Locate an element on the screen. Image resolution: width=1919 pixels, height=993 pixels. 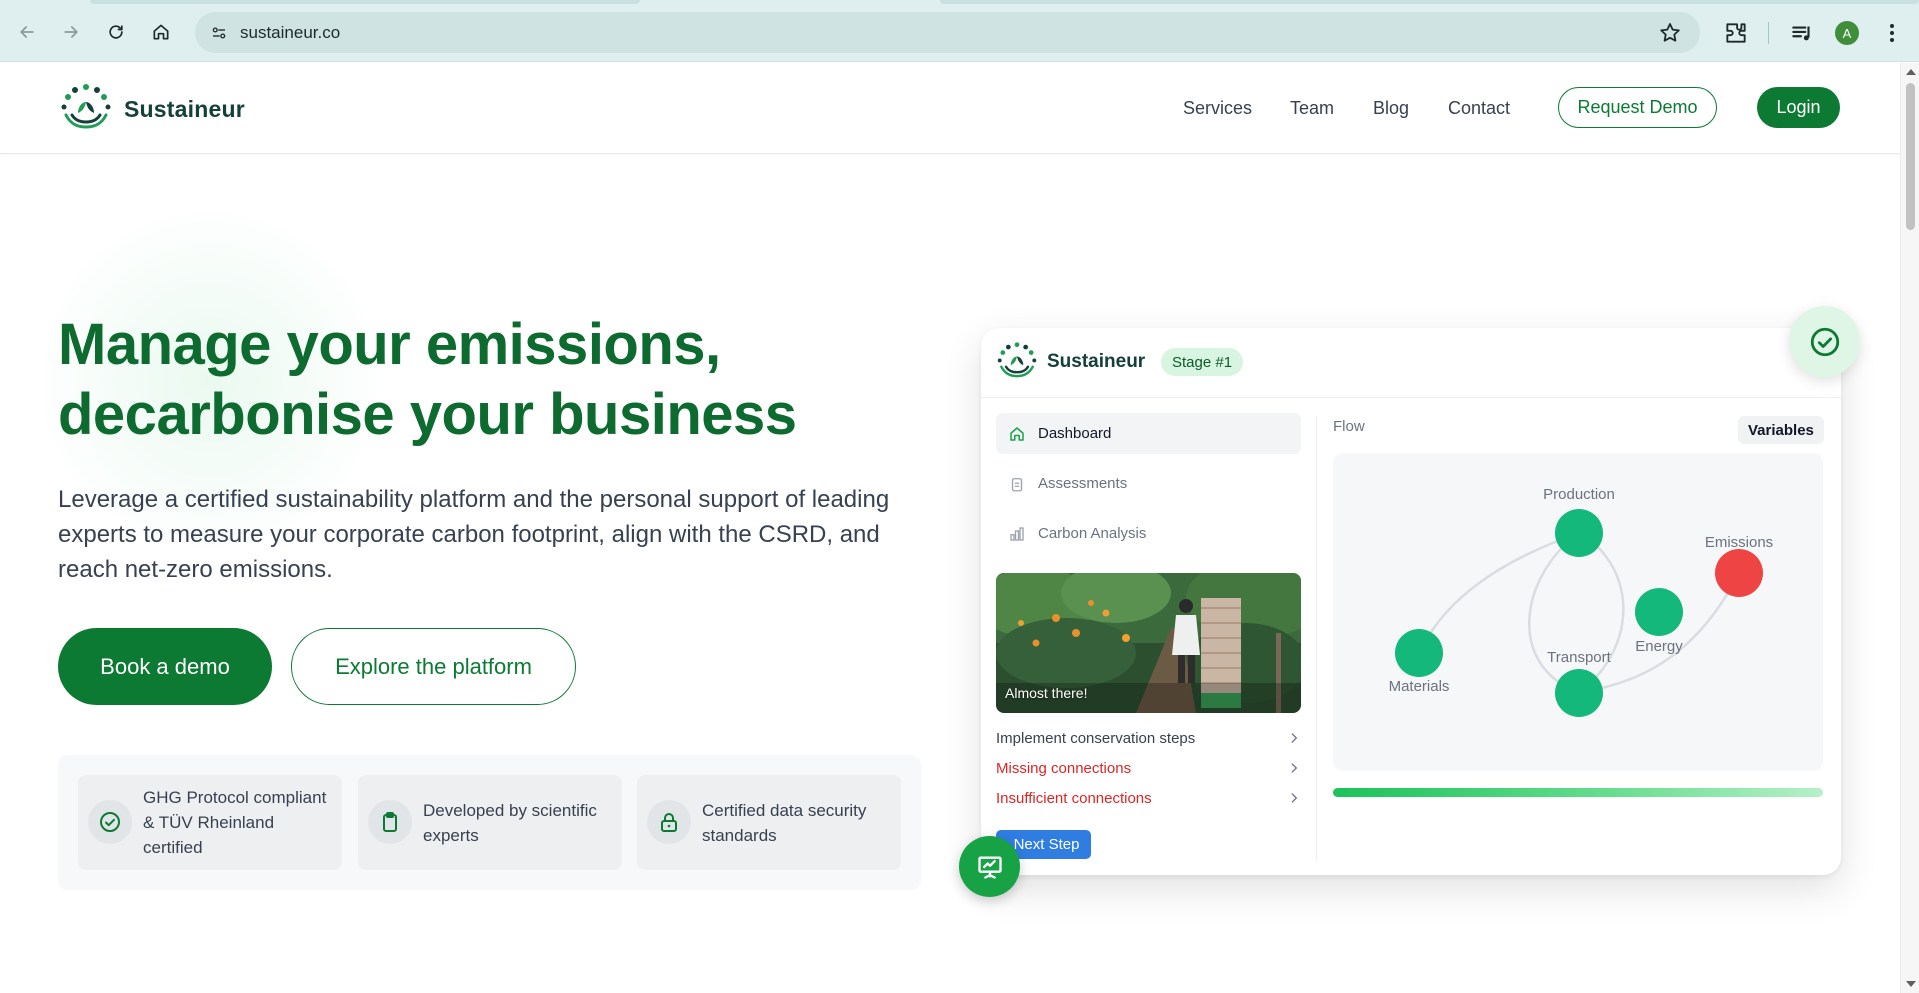
preview-brand: Sustaineur is located at coordinates (1070, 362).